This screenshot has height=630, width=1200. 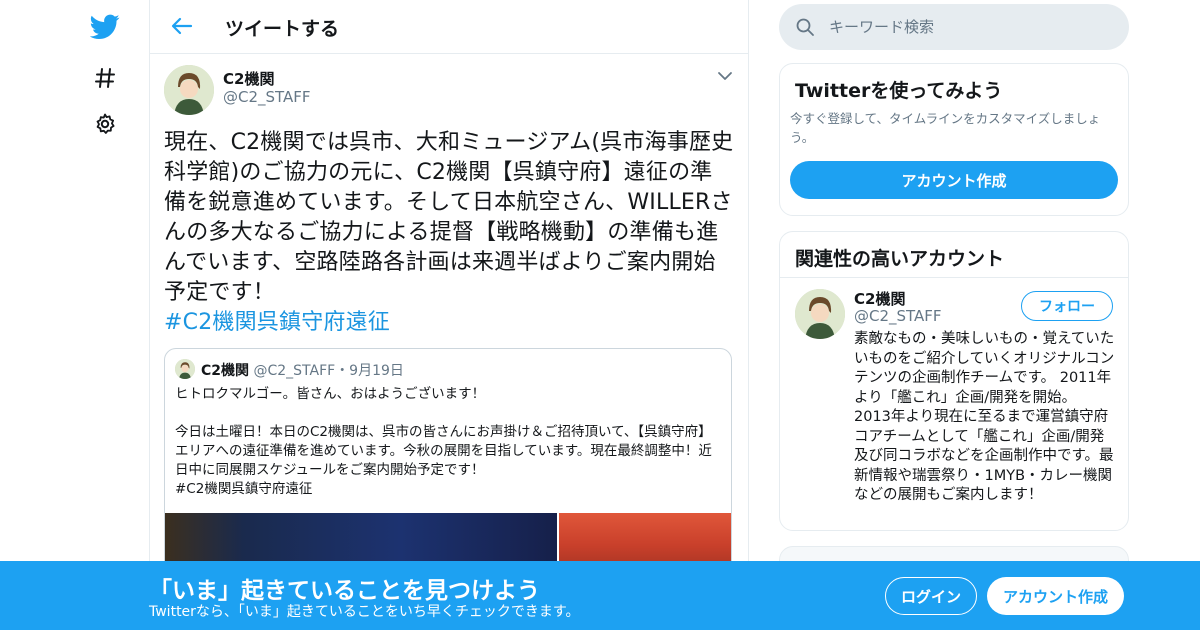 I want to click on signup-button: アカウント作成, so click(x=1055, y=596).